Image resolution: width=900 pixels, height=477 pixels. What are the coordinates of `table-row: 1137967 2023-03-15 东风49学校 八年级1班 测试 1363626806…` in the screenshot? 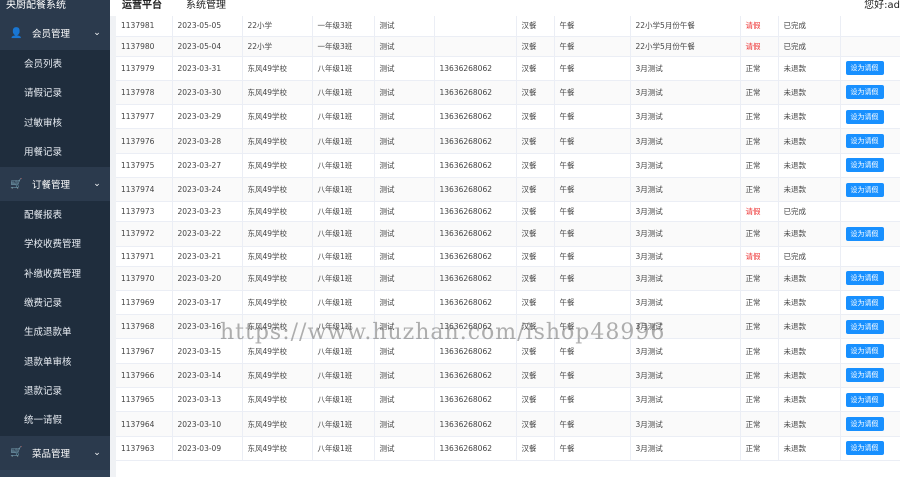 It's located at (508, 351).